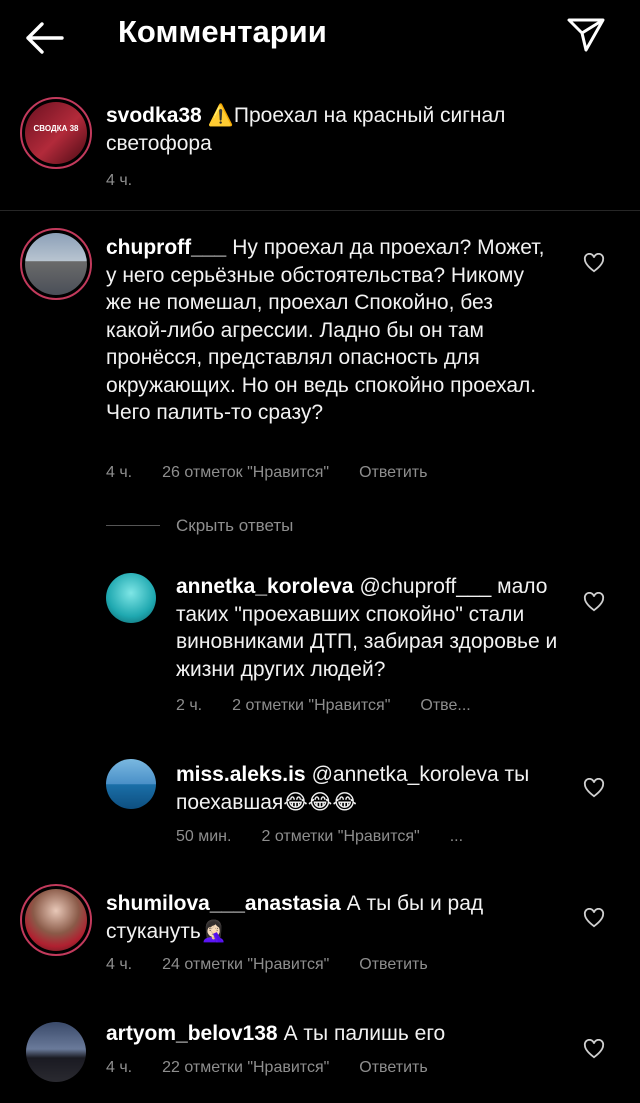 This screenshot has width=640, height=1103. Describe the element at coordinates (133, 525) in the screenshot. I see `hide-replies-line` at that location.